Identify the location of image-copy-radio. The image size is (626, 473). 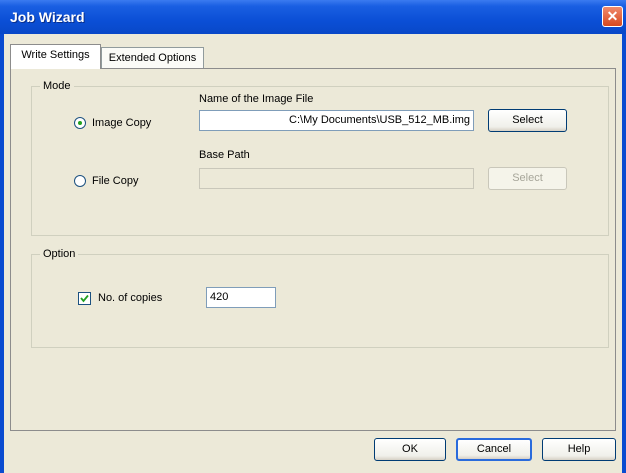
(80, 123).